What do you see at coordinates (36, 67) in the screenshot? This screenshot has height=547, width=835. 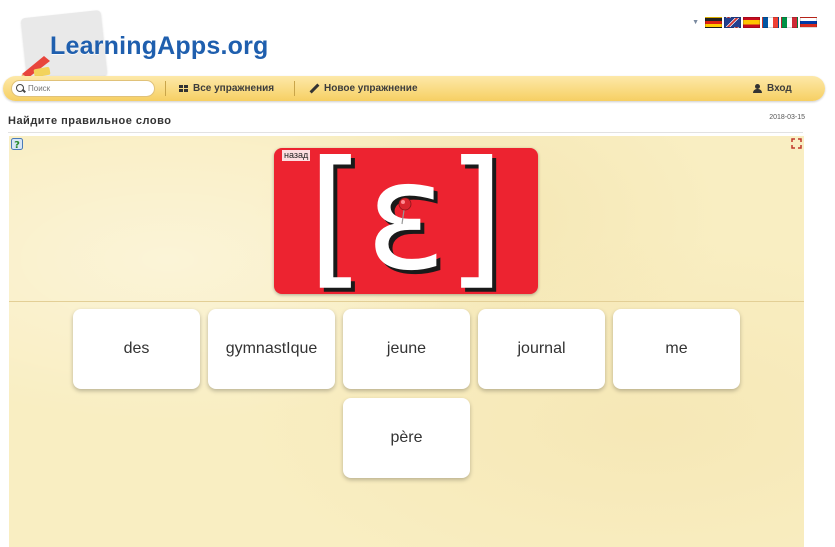 I see `pencil-logo-icon` at bounding box center [36, 67].